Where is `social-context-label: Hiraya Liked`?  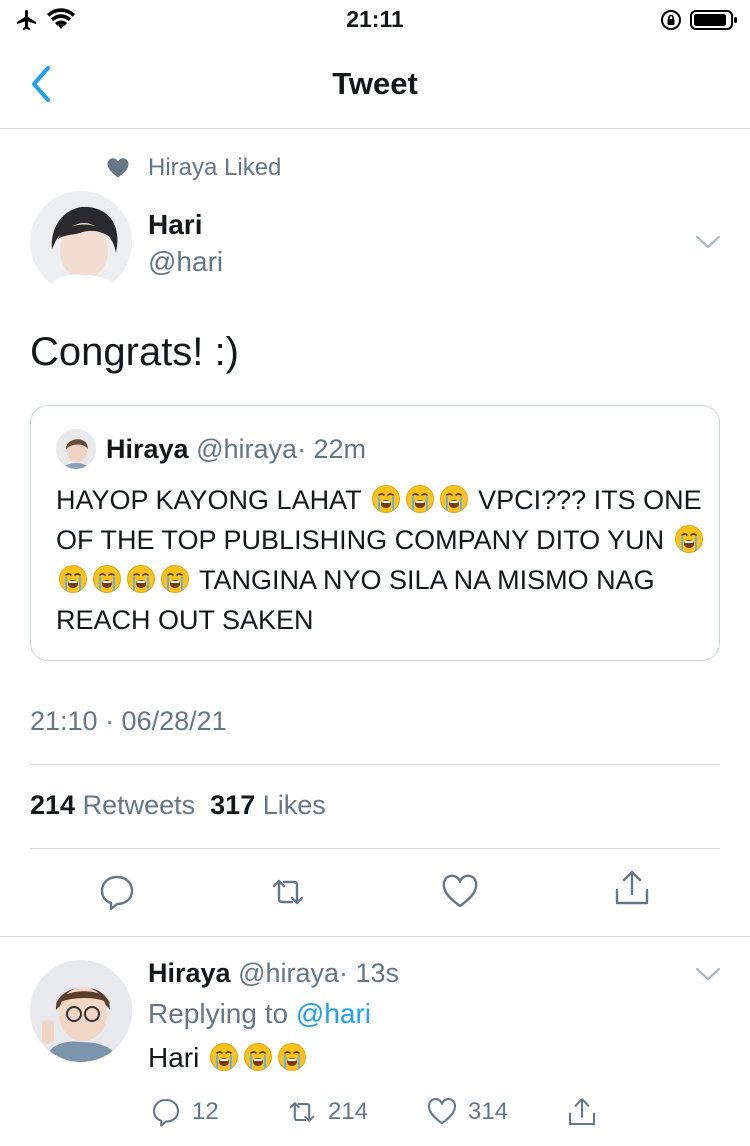
social-context-label: Hiraya Liked is located at coordinates (214, 168).